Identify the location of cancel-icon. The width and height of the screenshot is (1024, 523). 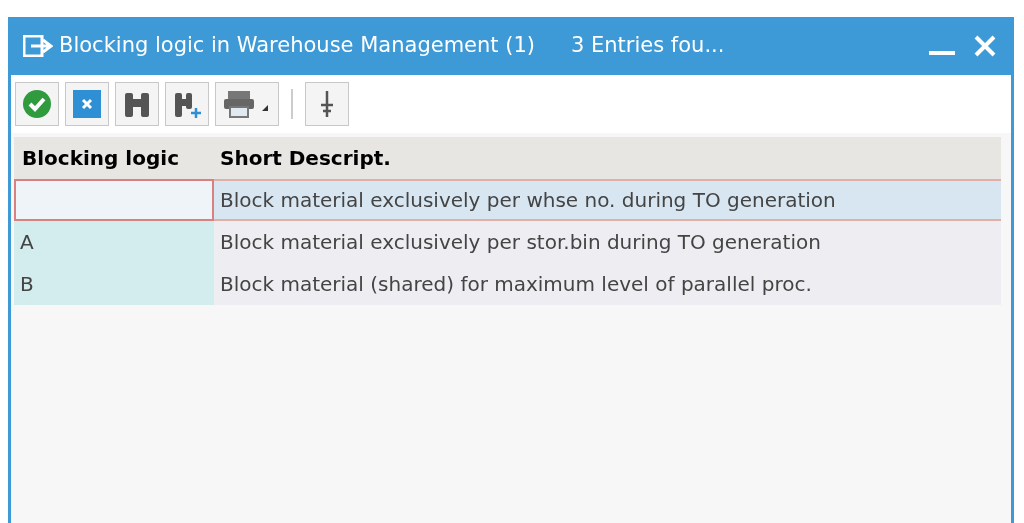
(87, 104).